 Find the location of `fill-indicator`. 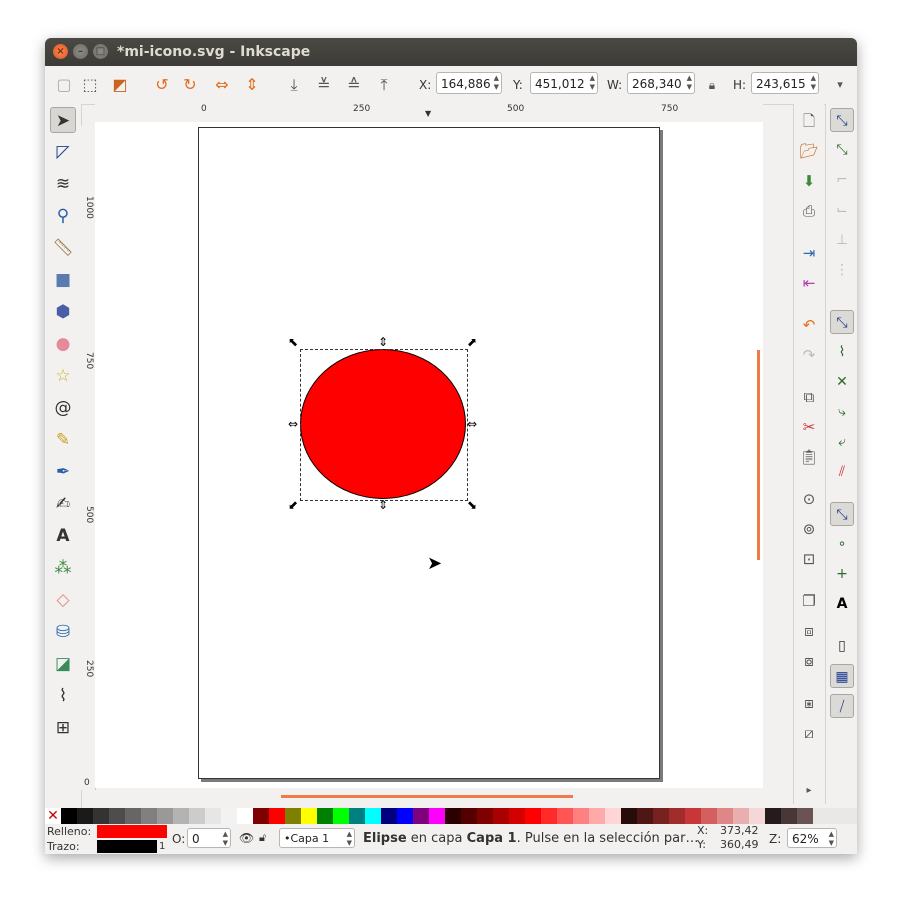

fill-indicator is located at coordinates (132, 831).